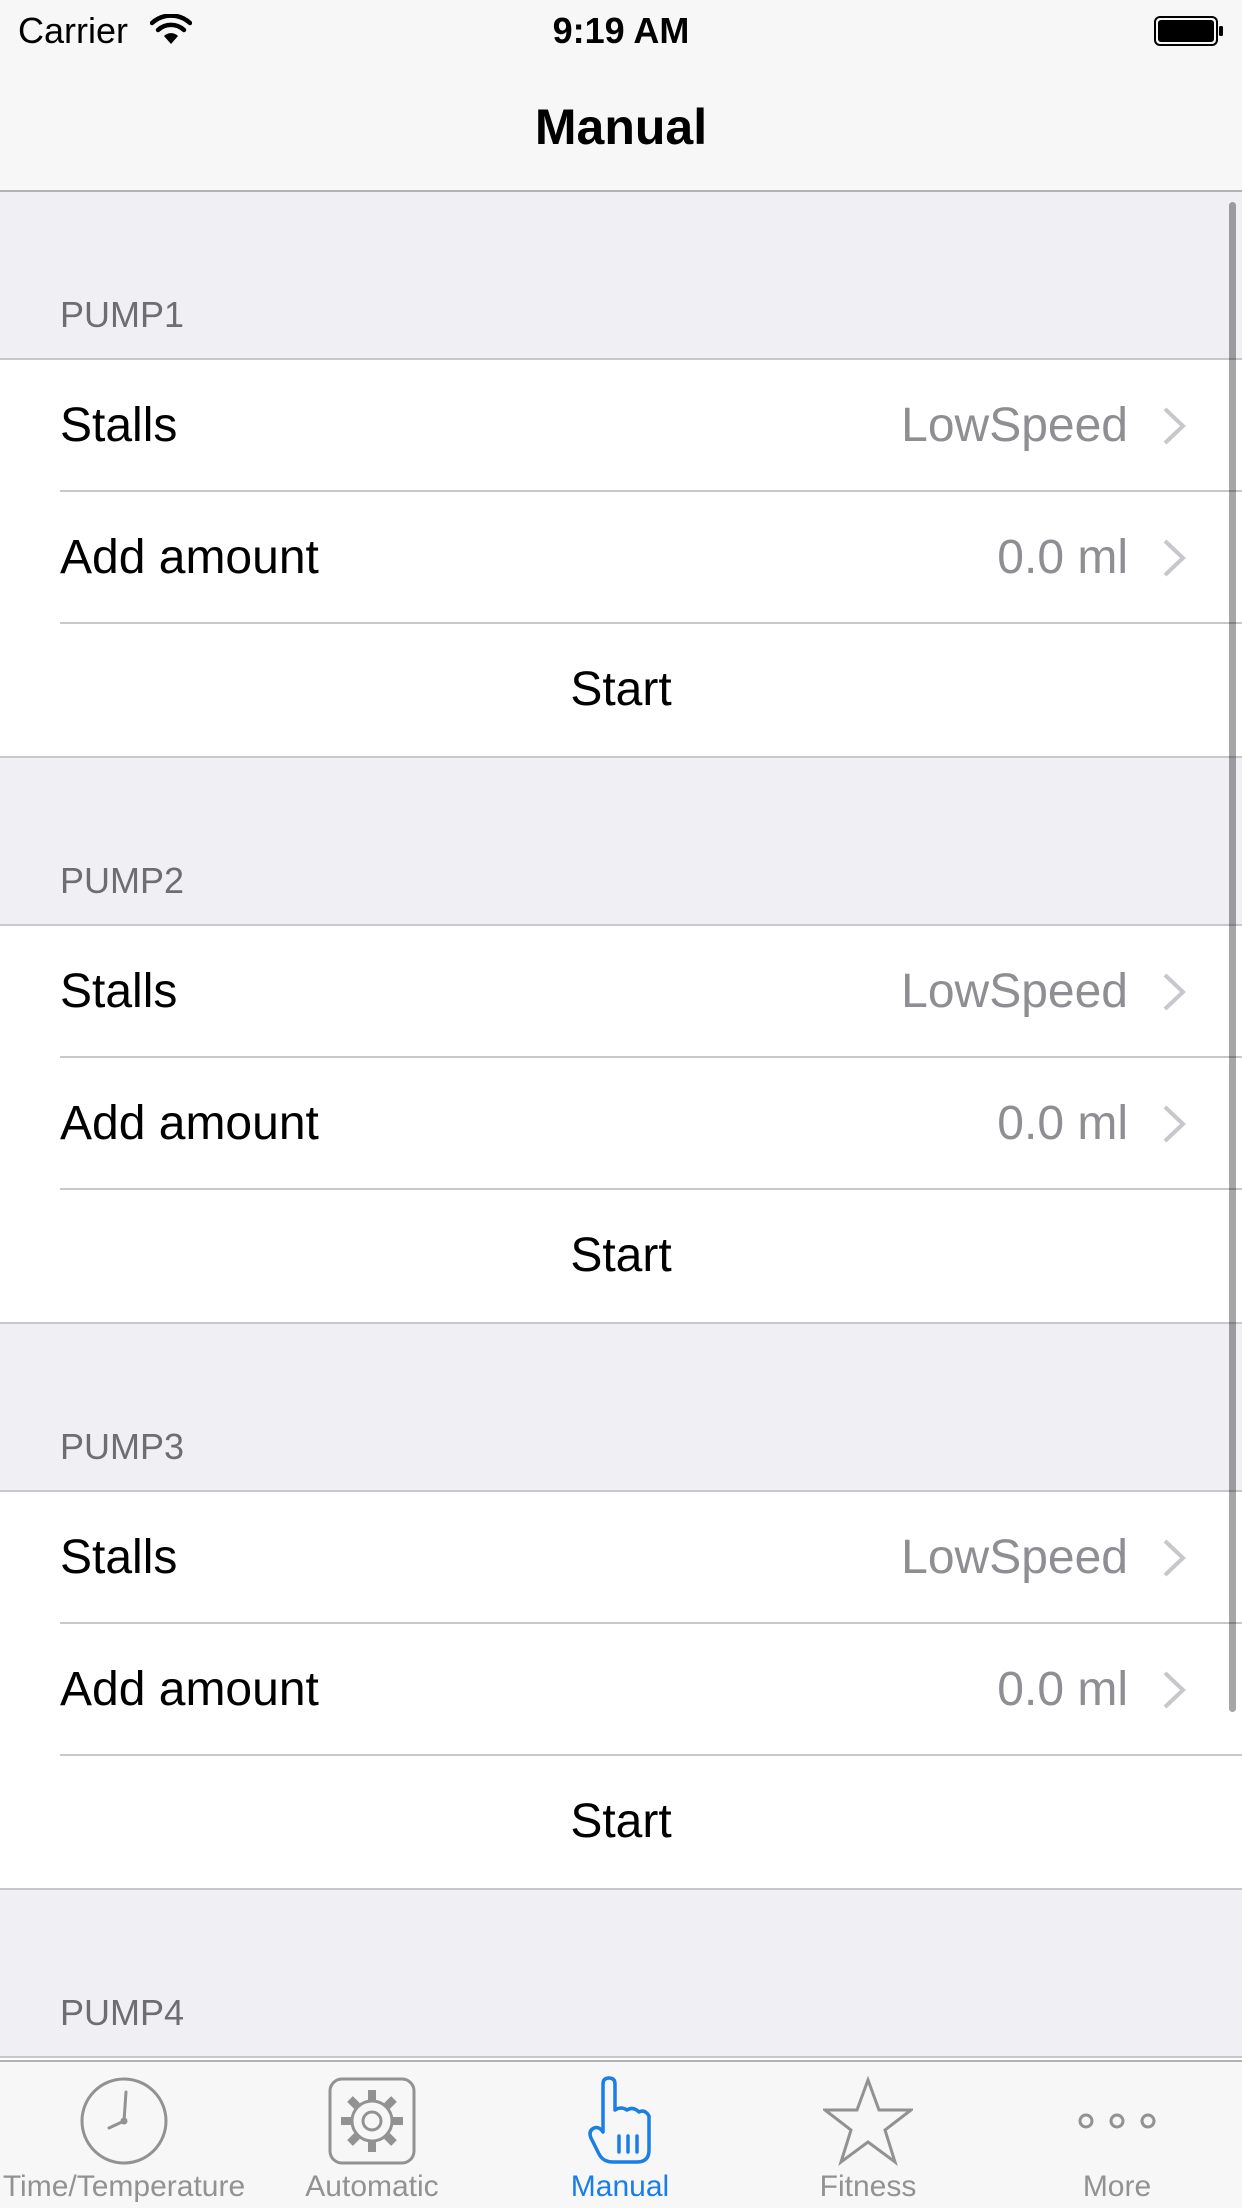 The width and height of the screenshot is (1242, 2208). What do you see at coordinates (1232, 957) in the screenshot?
I see `scroll-indicator` at bounding box center [1232, 957].